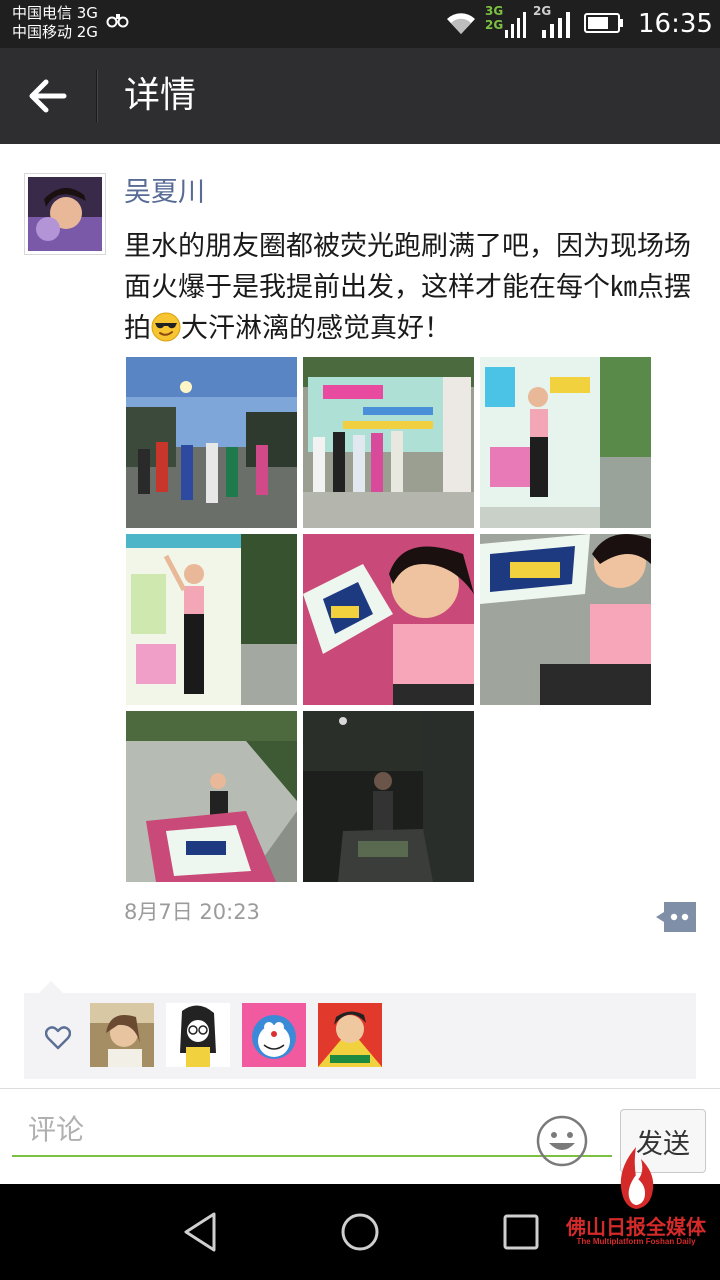 The image size is (720, 1280). I want to click on author-name: 吴夏川, so click(164, 193).